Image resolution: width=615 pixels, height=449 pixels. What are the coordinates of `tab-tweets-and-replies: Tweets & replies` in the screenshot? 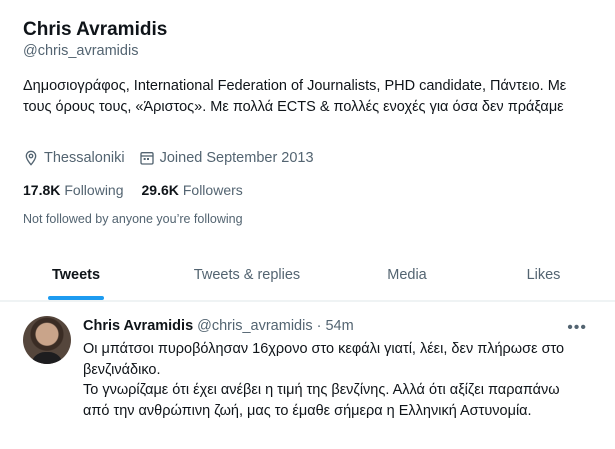 It's located at (247, 275).